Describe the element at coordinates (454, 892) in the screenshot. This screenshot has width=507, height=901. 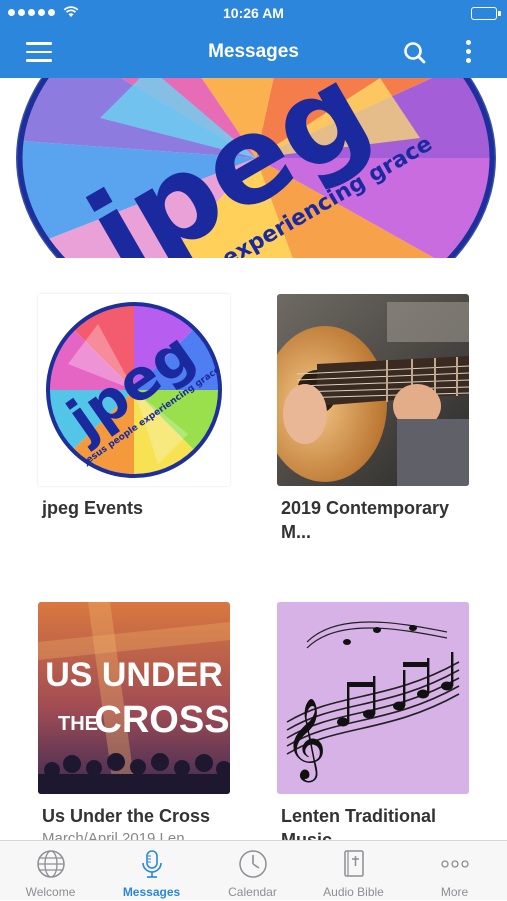
I see `tab-label: More` at that location.